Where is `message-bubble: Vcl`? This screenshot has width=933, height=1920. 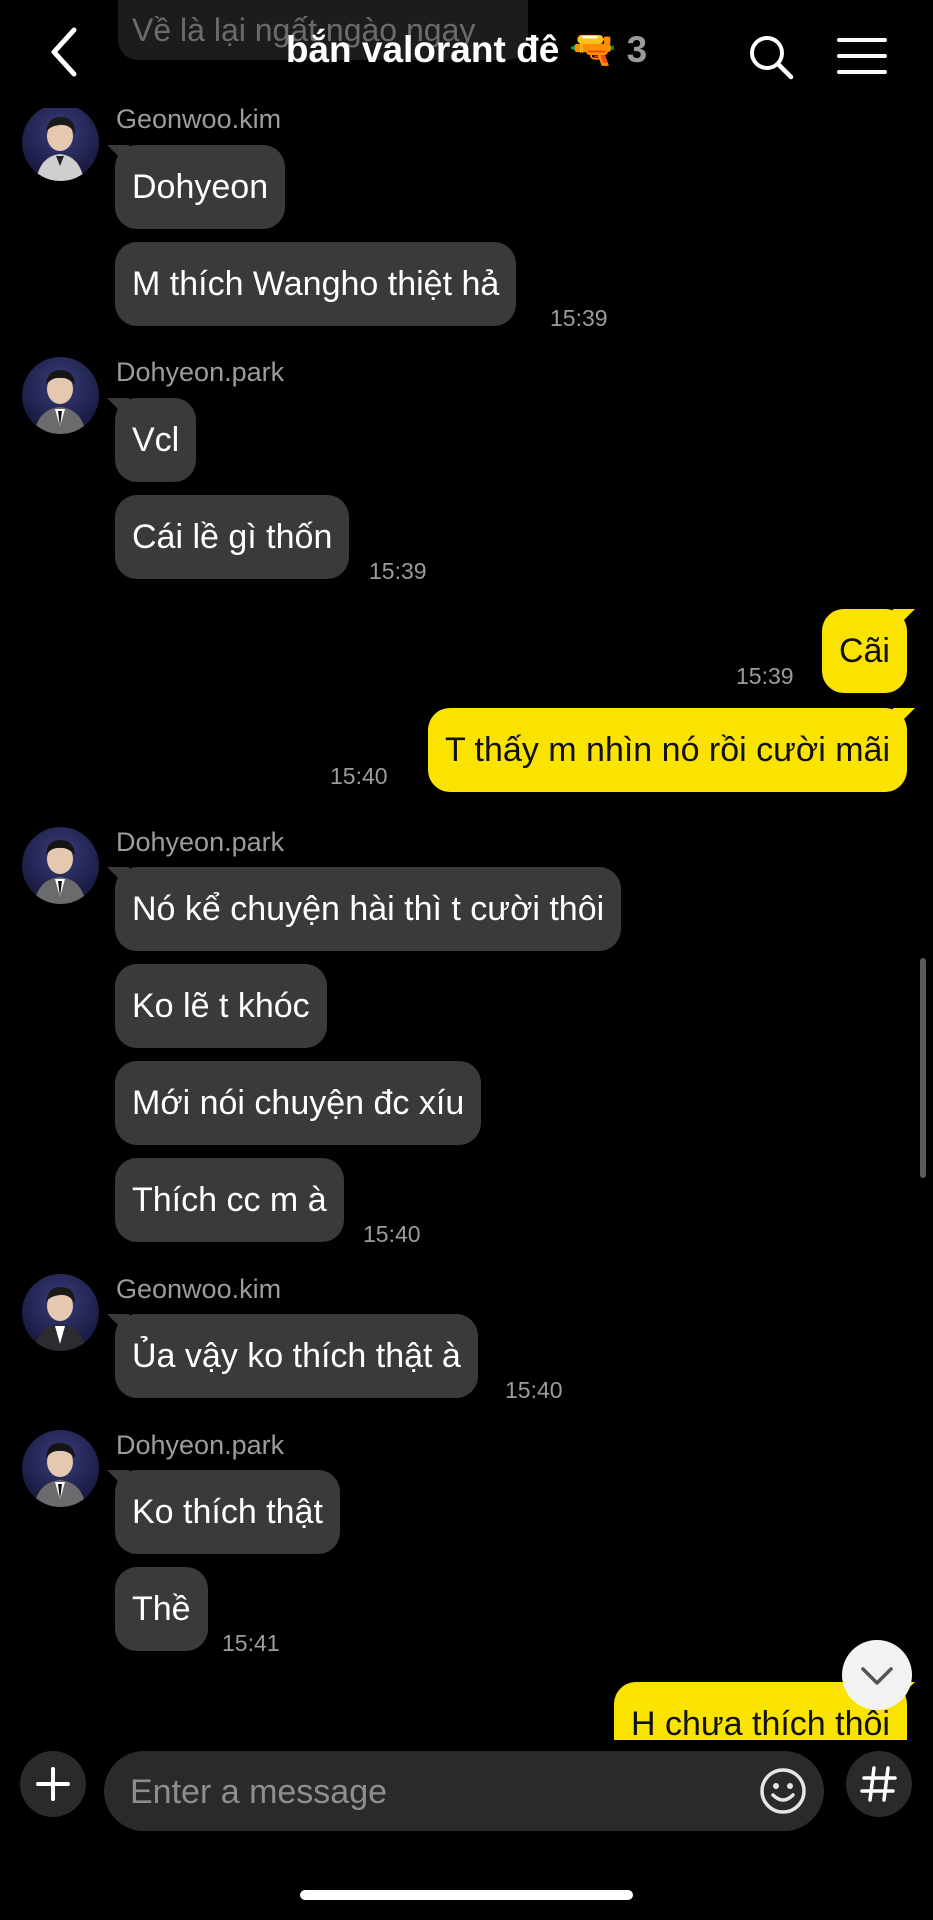
message-bubble: Vcl is located at coordinates (156, 440).